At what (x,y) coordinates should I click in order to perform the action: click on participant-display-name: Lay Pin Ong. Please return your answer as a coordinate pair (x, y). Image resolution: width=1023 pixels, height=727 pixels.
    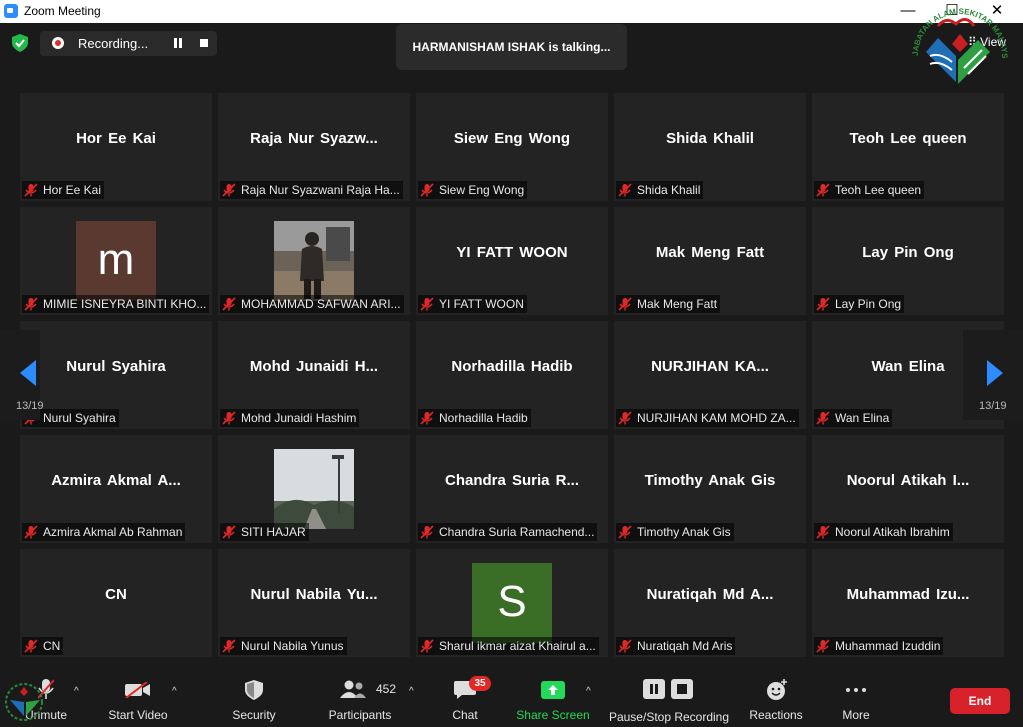
    Looking at the image, I should click on (908, 252).